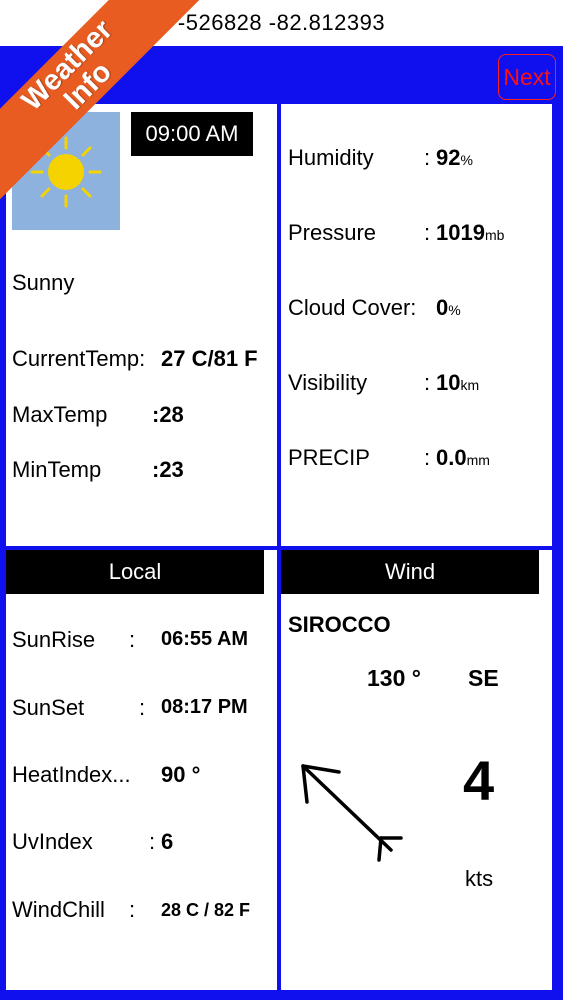  I want to click on wind-chill-label: WindChill, so click(58, 909).